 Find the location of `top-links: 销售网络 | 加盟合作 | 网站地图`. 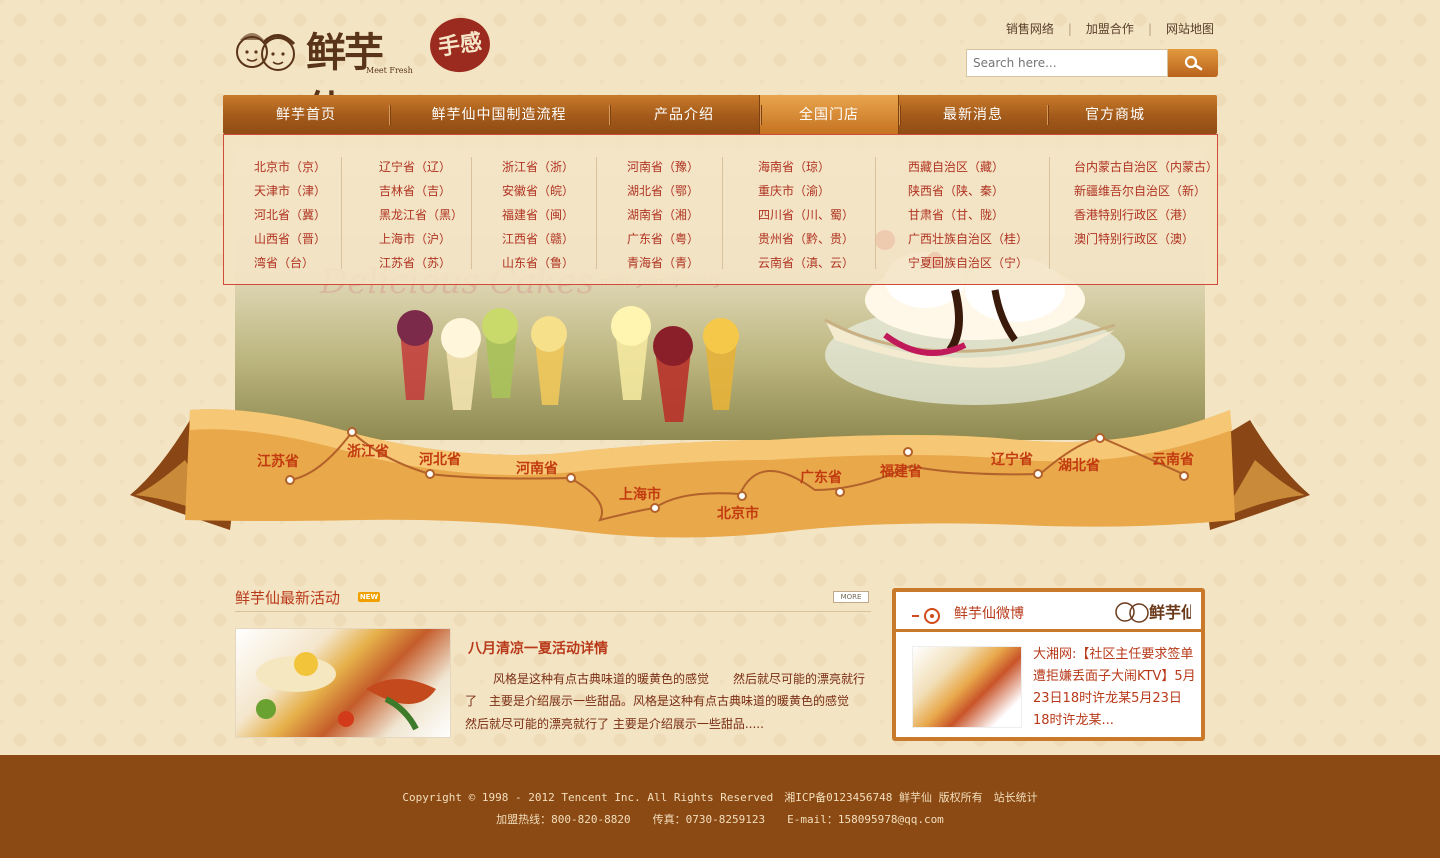

top-links: 销售网络 | 加盟合作 | 网站地图 is located at coordinates (1110, 28).